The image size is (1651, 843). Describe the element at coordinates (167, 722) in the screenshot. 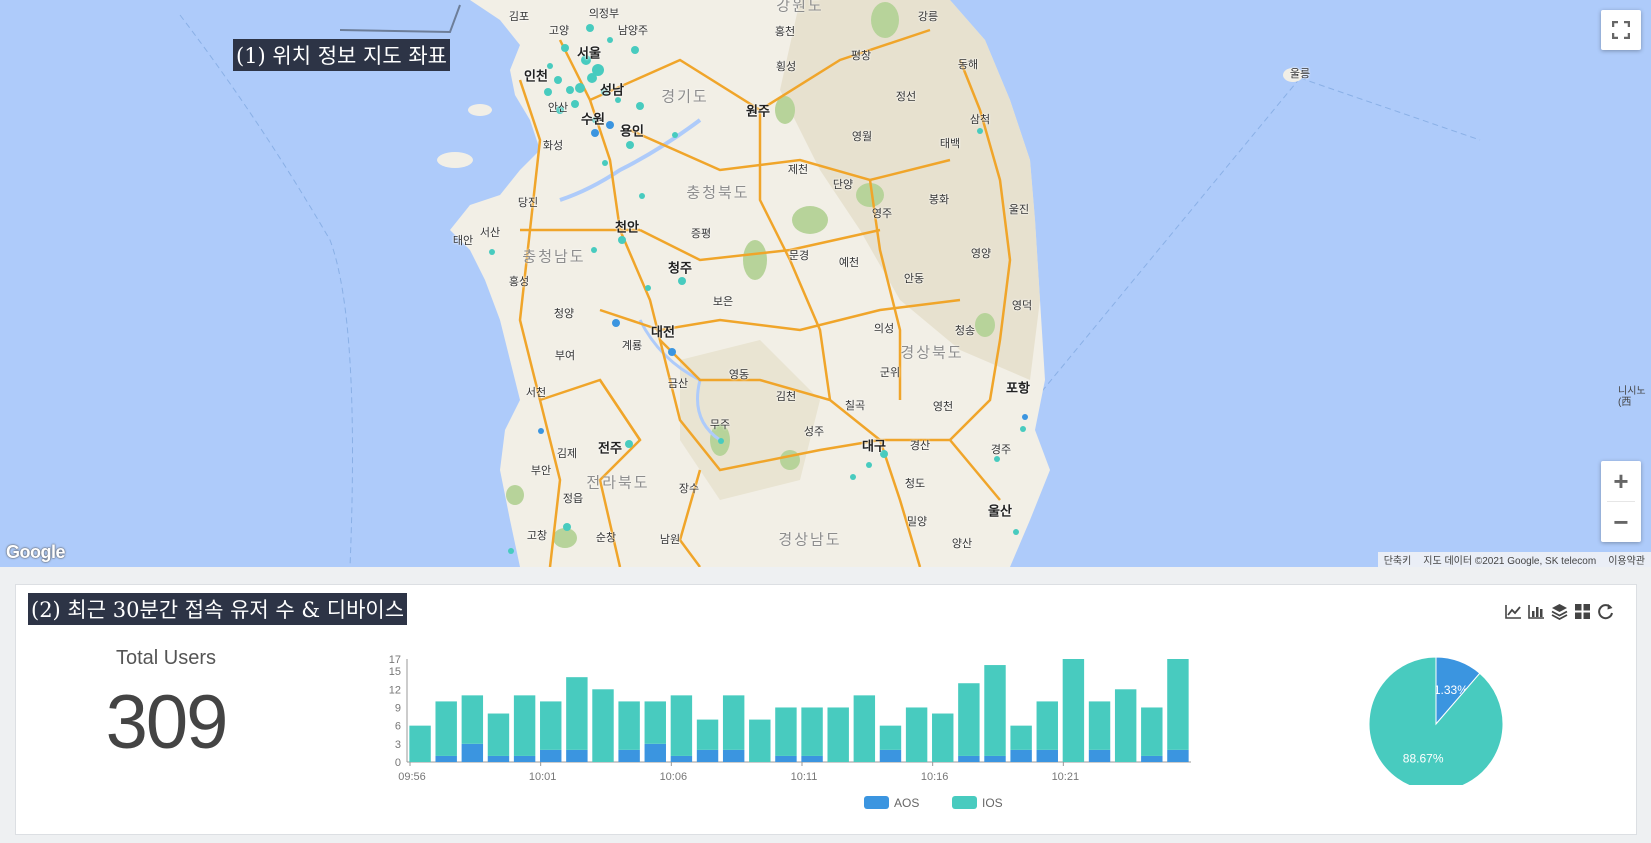

I see `total-users-value: 309` at that location.